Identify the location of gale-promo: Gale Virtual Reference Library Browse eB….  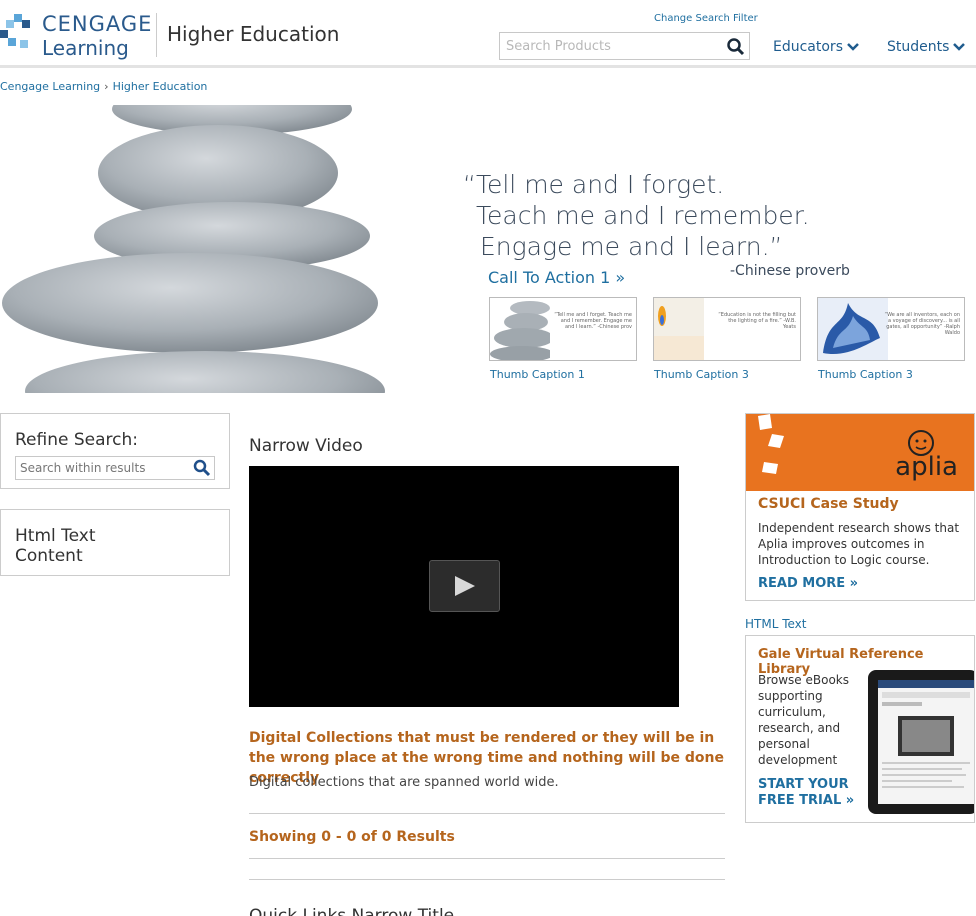
(860, 729).